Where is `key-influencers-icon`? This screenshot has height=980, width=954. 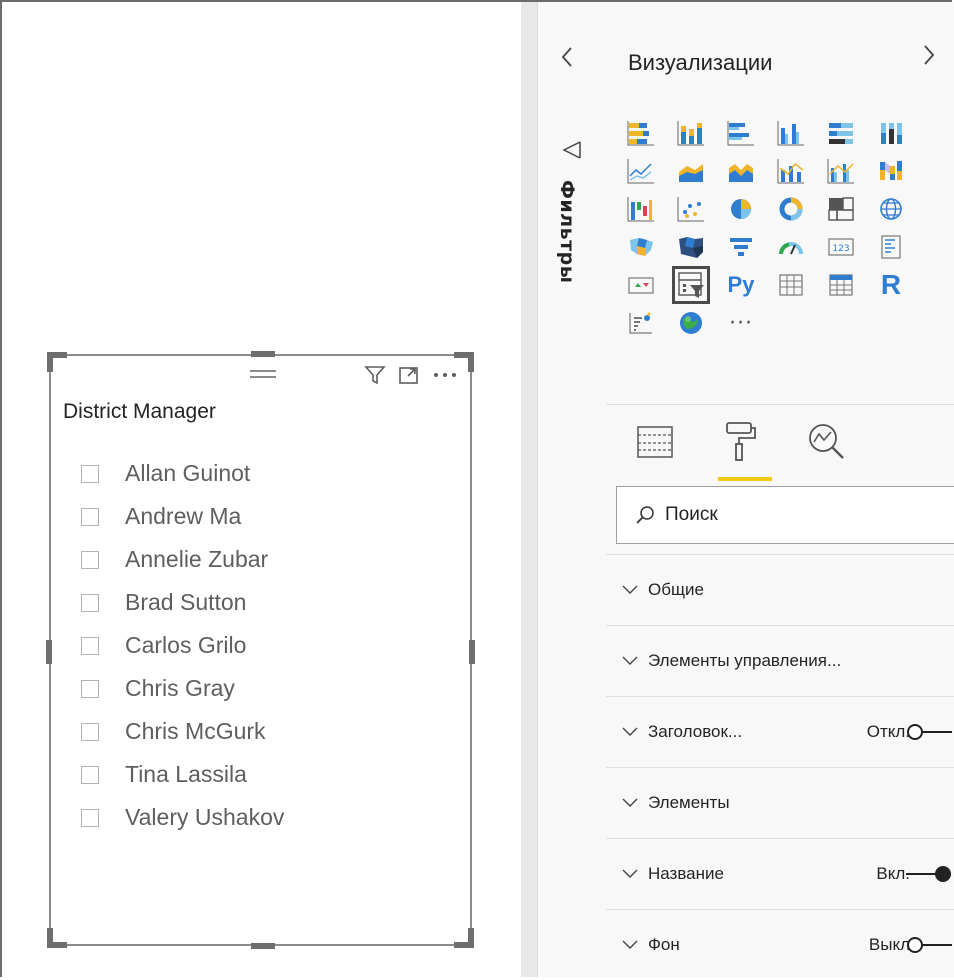 key-influencers-icon is located at coordinates (641, 323).